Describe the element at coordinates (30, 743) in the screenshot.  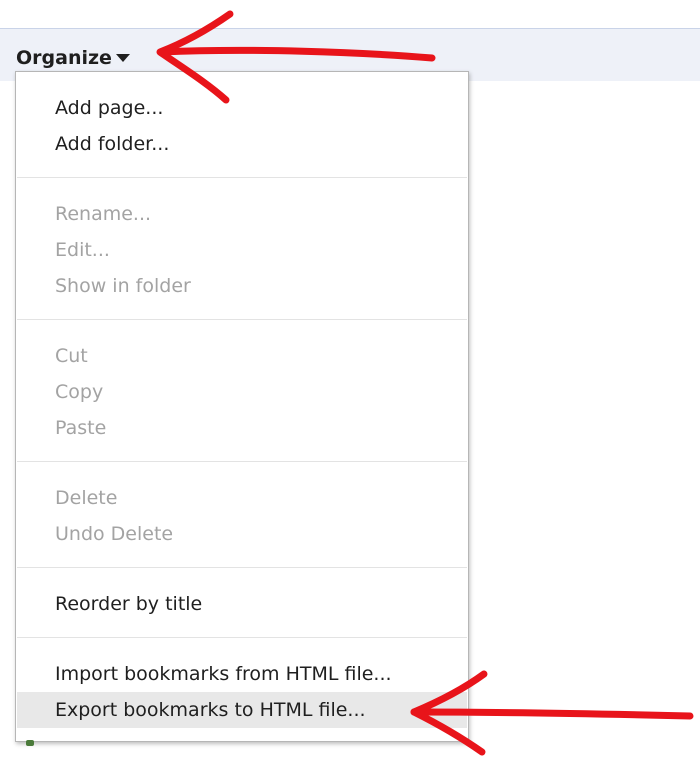
I see `background-icon-fragment` at that location.